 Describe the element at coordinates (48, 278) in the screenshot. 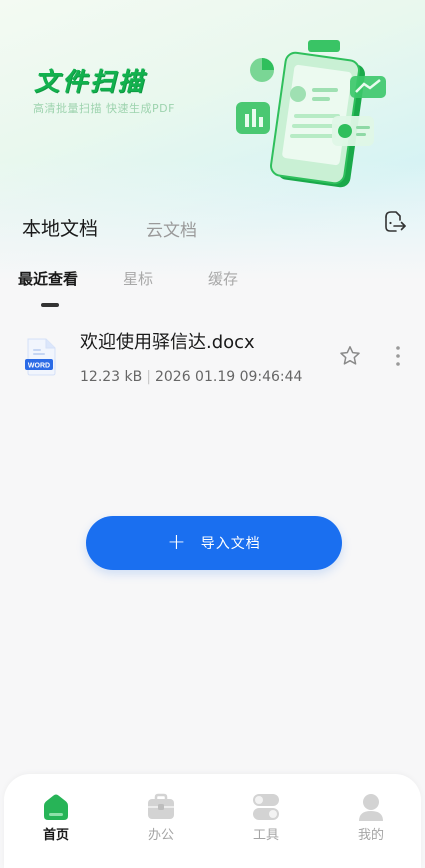

I see `tab-recent: 最近查看` at that location.